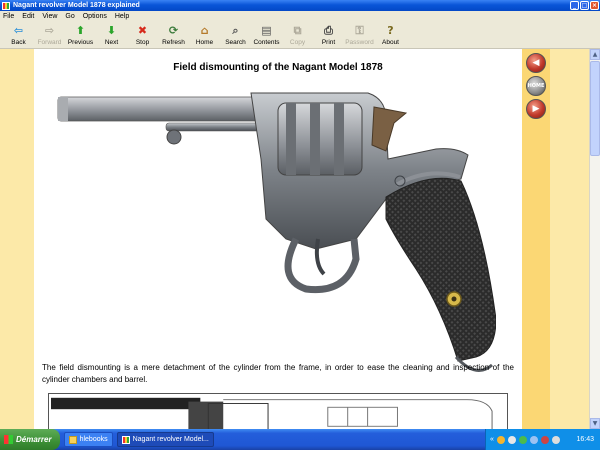 Image resolution: width=600 pixels, height=450 pixels. Describe the element at coordinates (390, 30) in the screenshot. I see `about-icon: ?` at that location.